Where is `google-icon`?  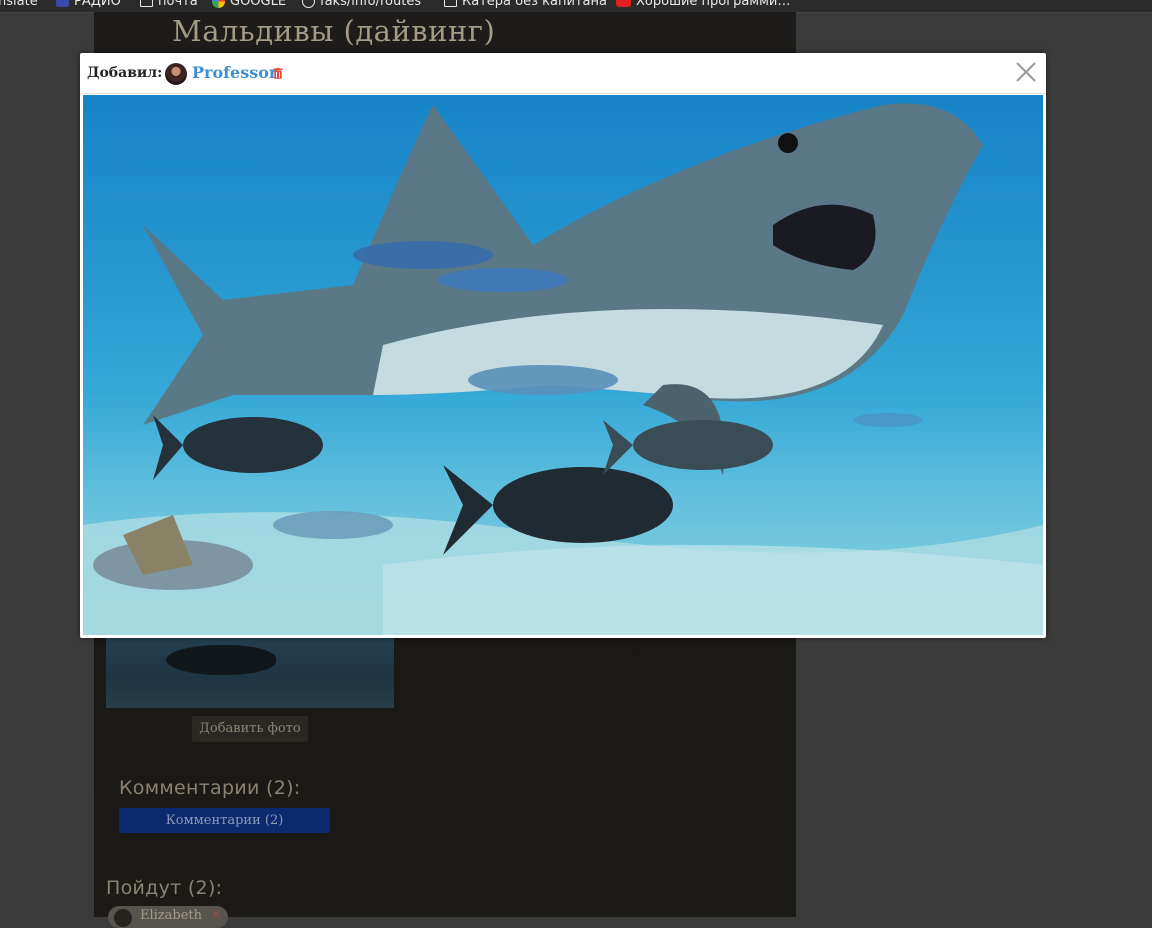 google-icon is located at coordinates (218, 4).